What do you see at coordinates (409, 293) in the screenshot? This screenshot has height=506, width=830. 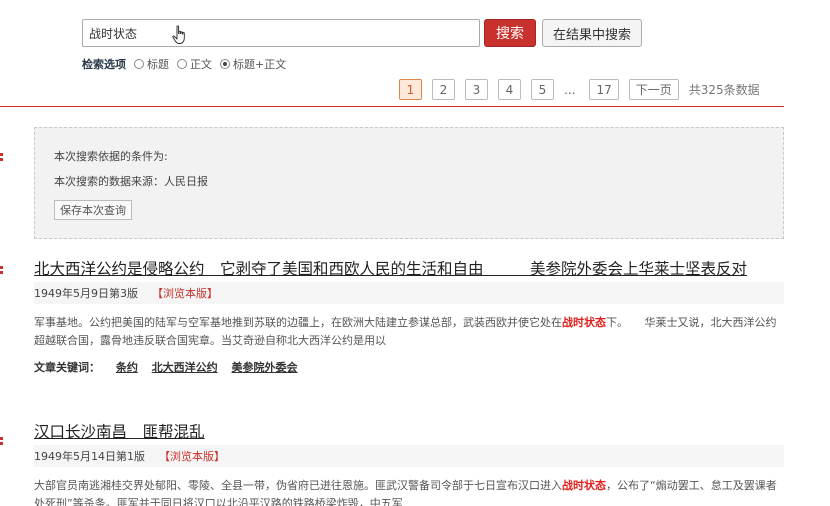 I see `result-meta: 1949年5月9日第3版 【浏览本版】` at bounding box center [409, 293].